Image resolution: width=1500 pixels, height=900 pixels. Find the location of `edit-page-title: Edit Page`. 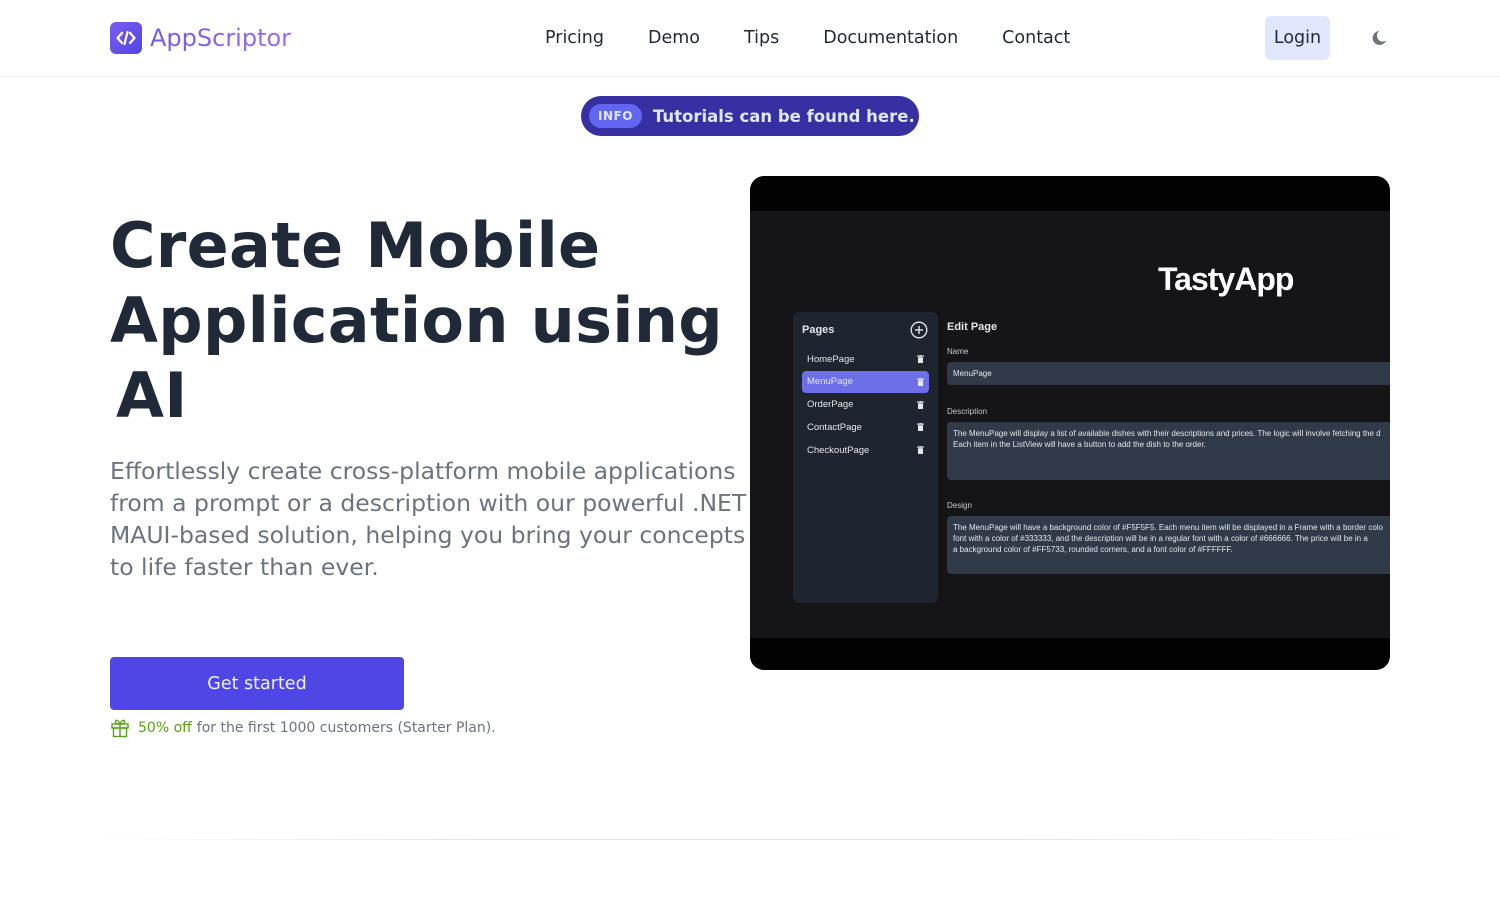

edit-page-title: Edit Page is located at coordinates (972, 327).